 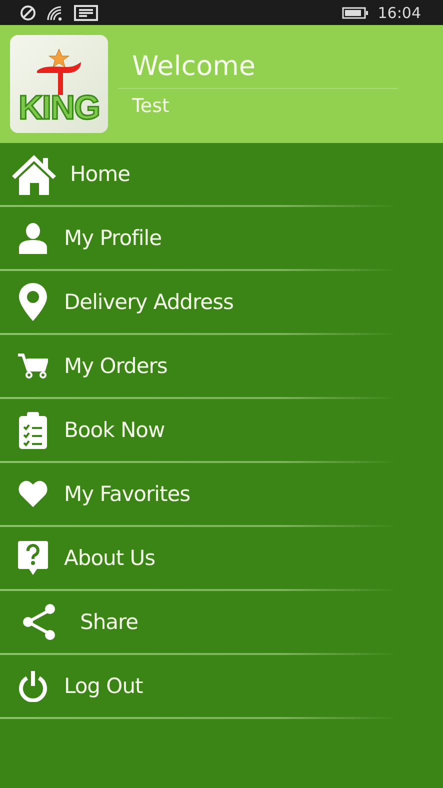 What do you see at coordinates (258, 70) in the screenshot?
I see `welcome-title: Welcome` at bounding box center [258, 70].